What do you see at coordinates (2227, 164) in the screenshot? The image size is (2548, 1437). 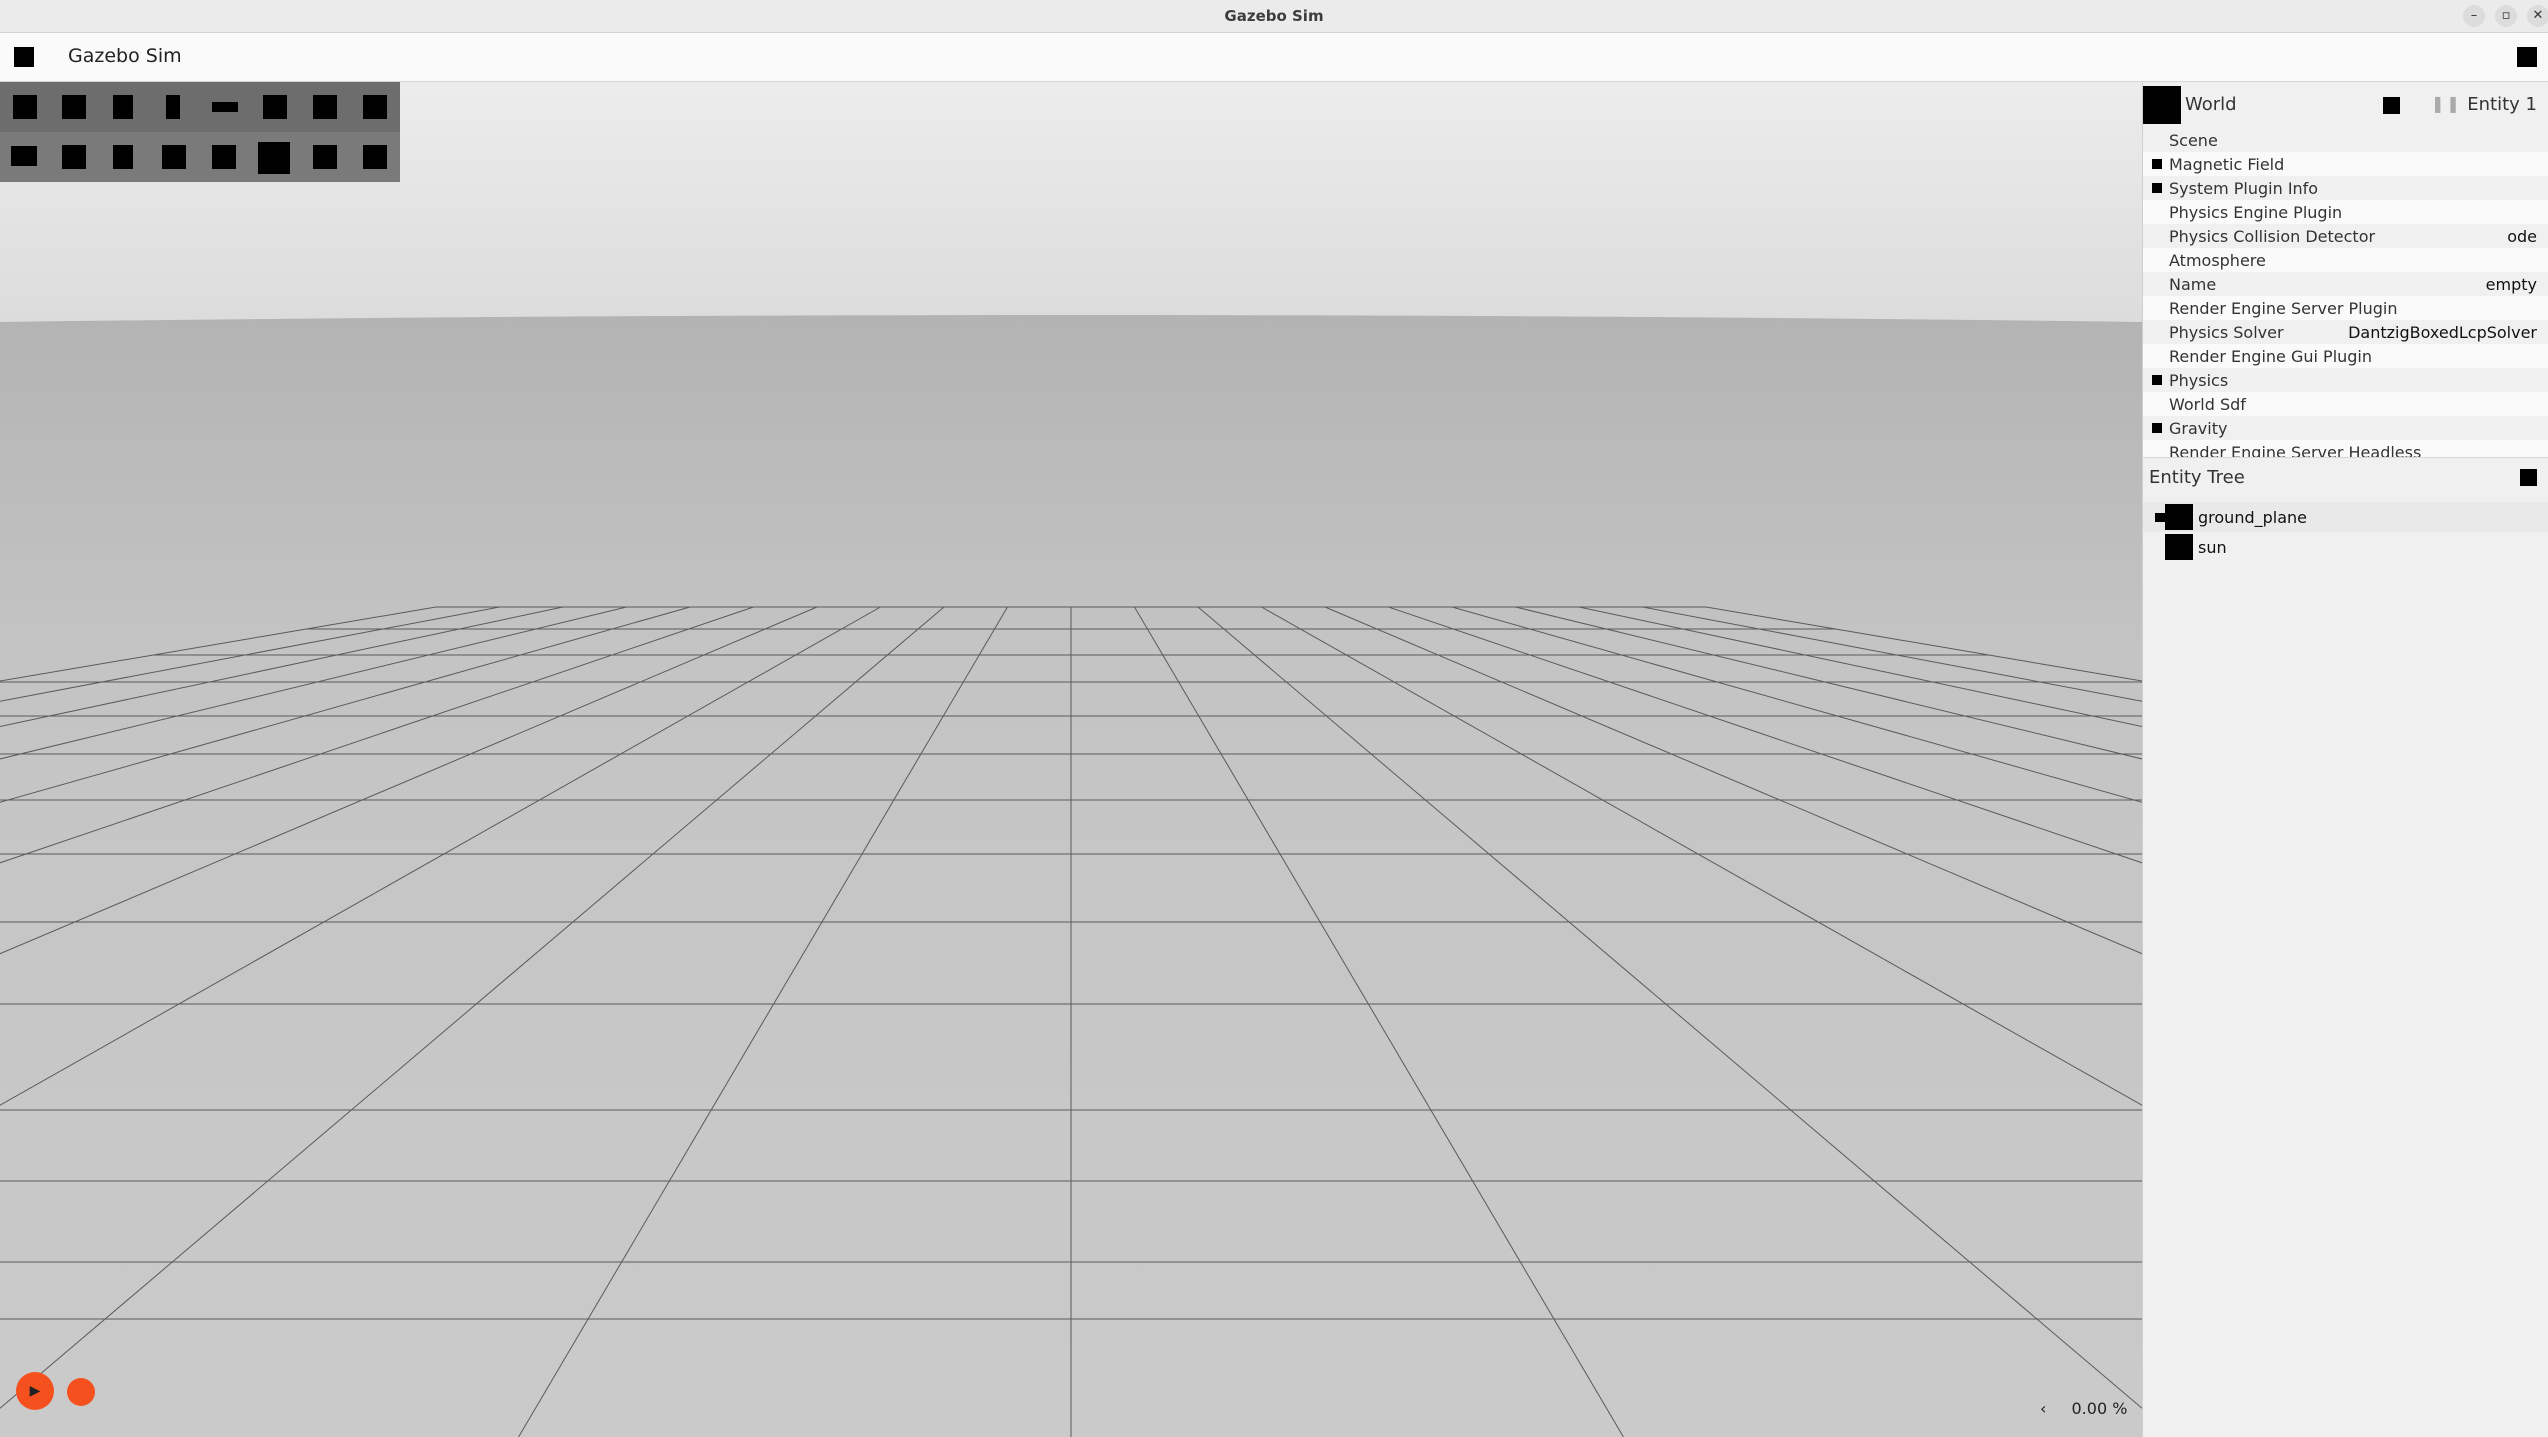 I see `component-name: Magnetic Field` at bounding box center [2227, 164].